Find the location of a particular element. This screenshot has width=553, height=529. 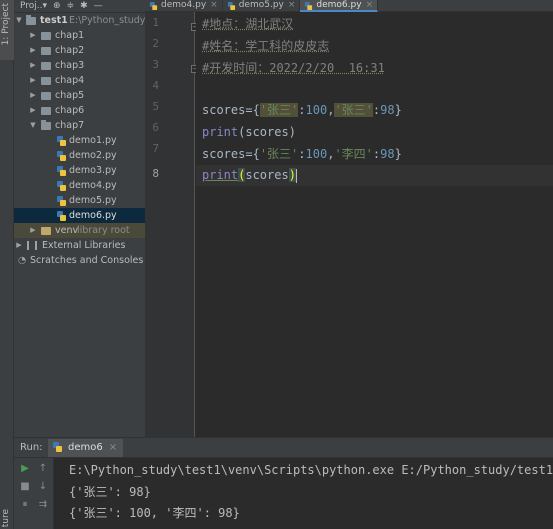

tab-label: demo4.py is located at coordinates (184, 5).